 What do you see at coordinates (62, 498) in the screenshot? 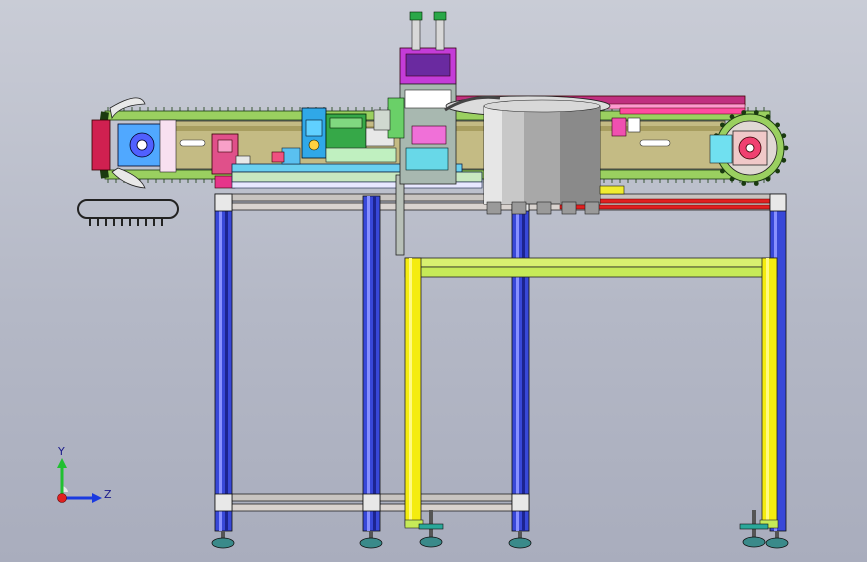
I see `x-axis-dot-icon` at bounding box center [62, 498].